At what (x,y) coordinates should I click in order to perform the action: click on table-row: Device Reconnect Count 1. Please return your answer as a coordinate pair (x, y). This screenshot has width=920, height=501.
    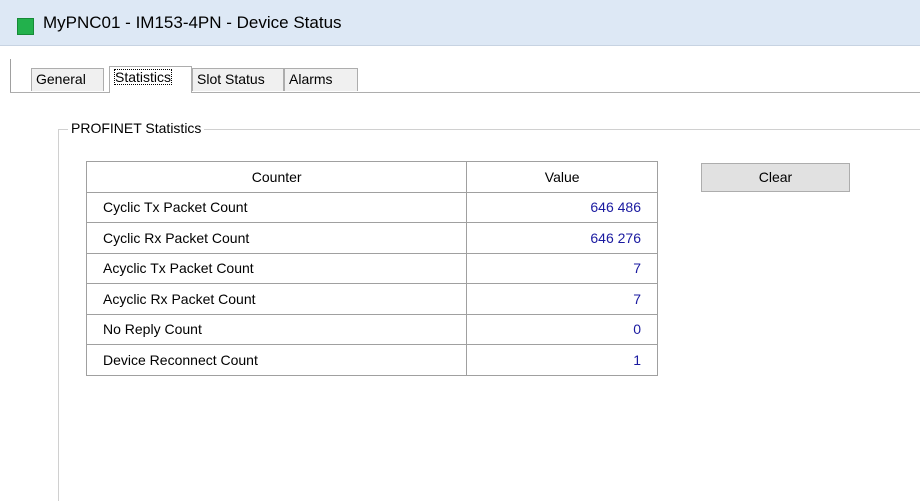
    Looking at the image, I should click on (371, 360).